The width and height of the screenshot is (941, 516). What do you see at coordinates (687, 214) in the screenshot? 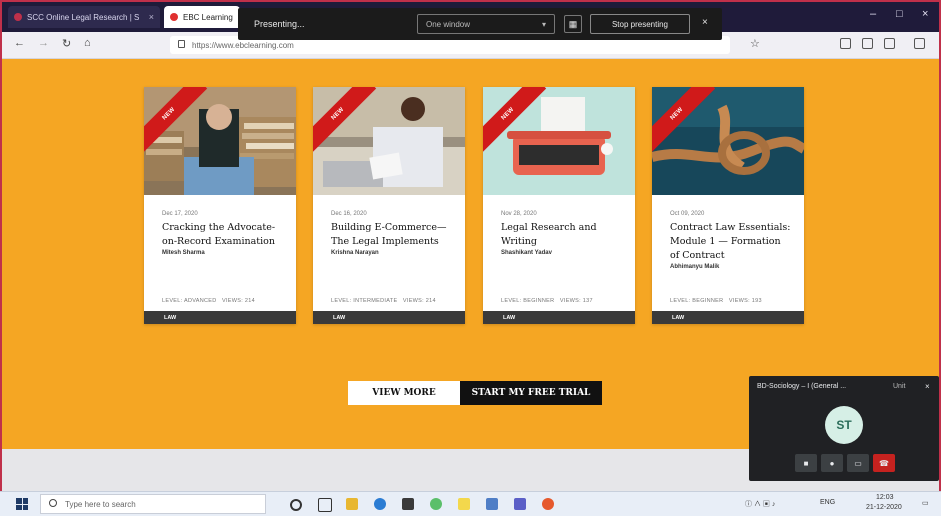
I see `course-date: Oct 09, 2020` at bounding box center [687, 214].